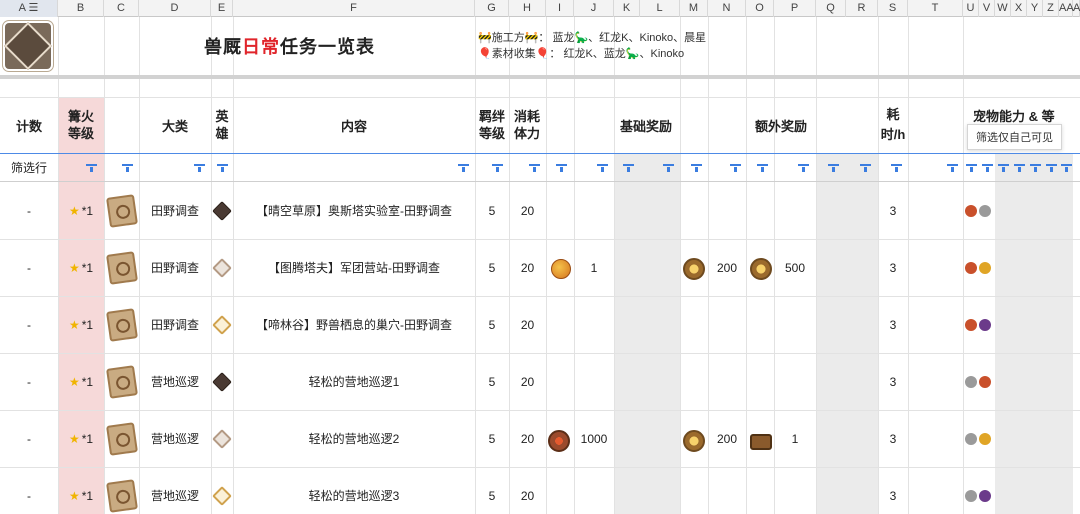 This screenshot has width=1080, height=514. I want to click on column-header-aa: AA, so click(1066, 8).